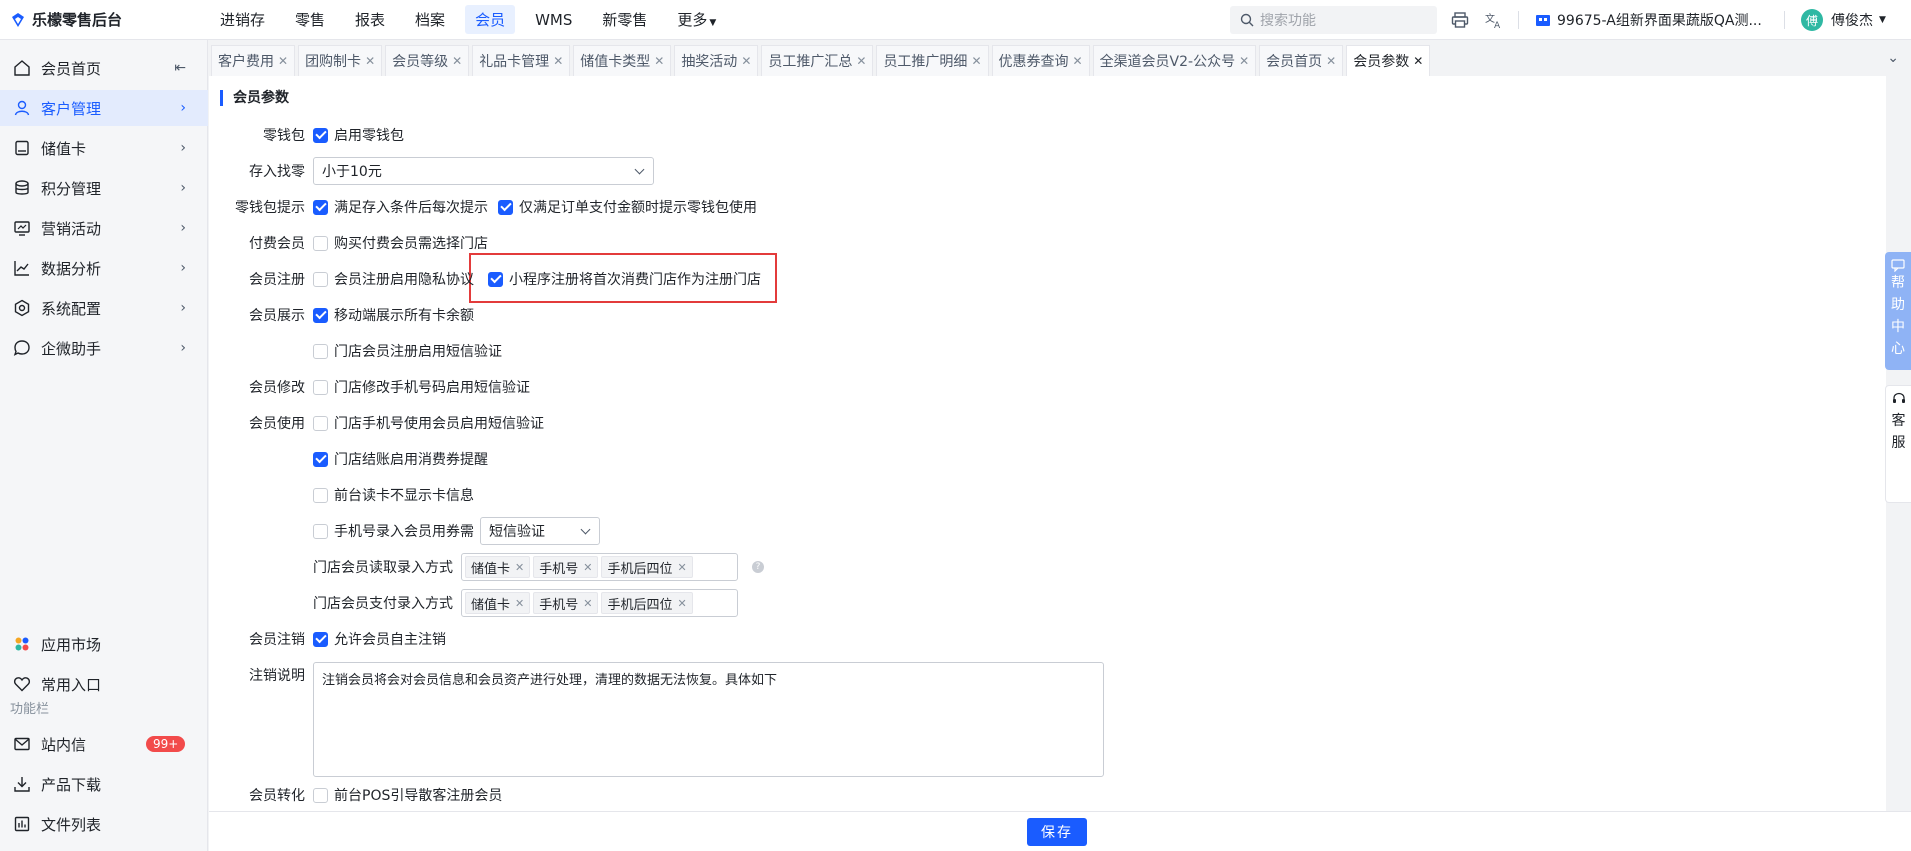 The height and width of the screenshot is (851, 1911). What do you see at coordinates (320, 531) in the screenshot?
I see `phone-coupon-verify-checkbox` at bounding box center [320, 531].